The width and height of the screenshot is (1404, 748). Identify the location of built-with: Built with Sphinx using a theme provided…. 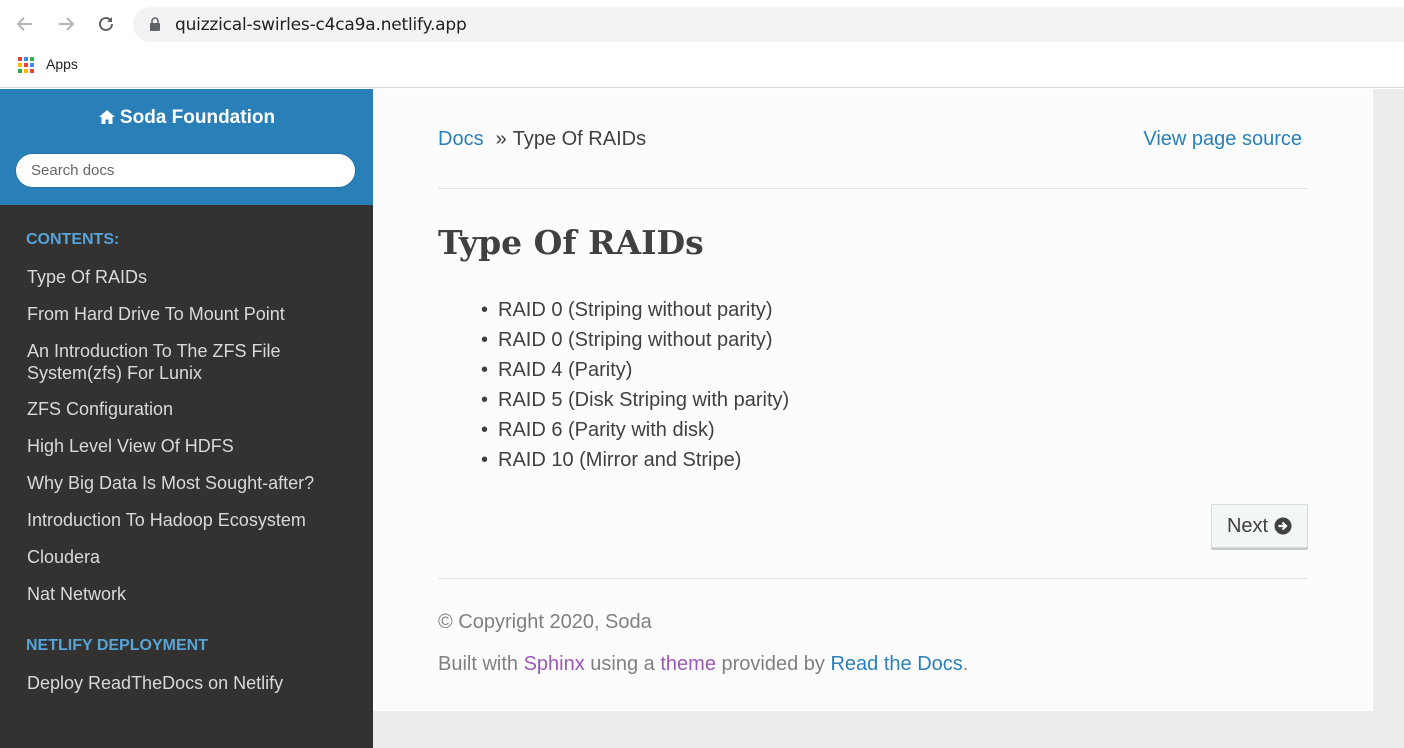
(703, 664).